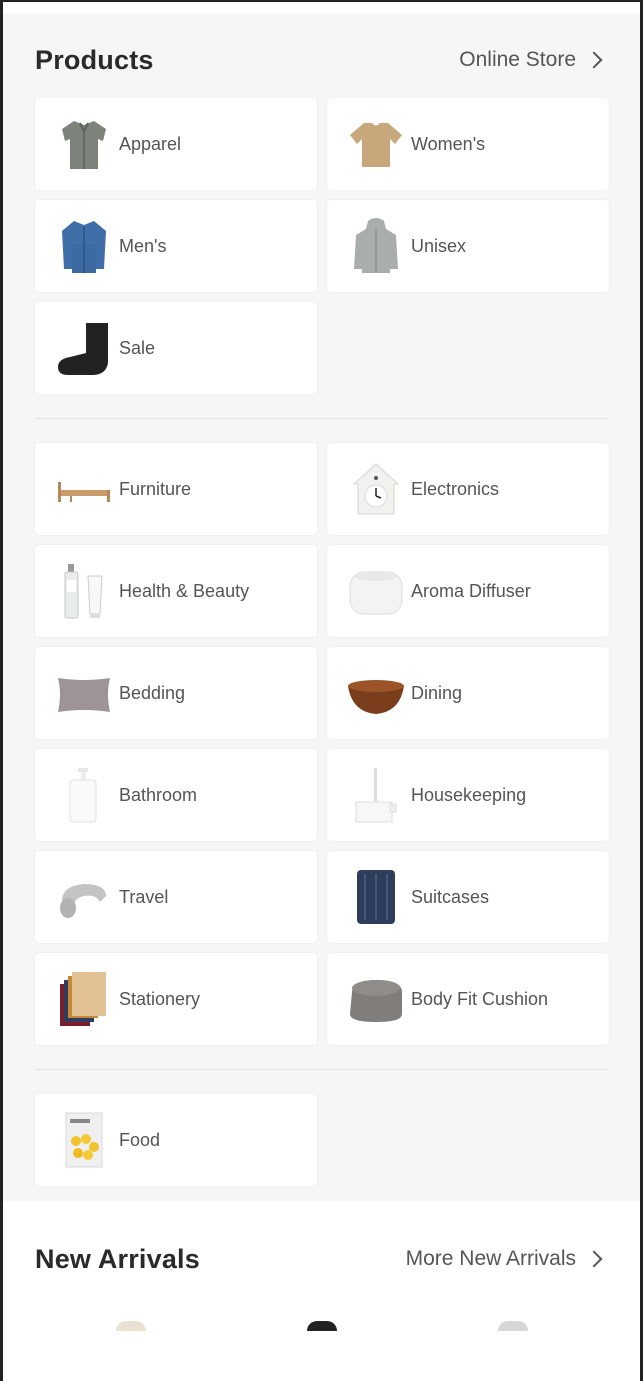 The image size is (643, 1381). I want to click on category-card-aroma-diffuser: Aroma Diffuser, so click(468, 591).